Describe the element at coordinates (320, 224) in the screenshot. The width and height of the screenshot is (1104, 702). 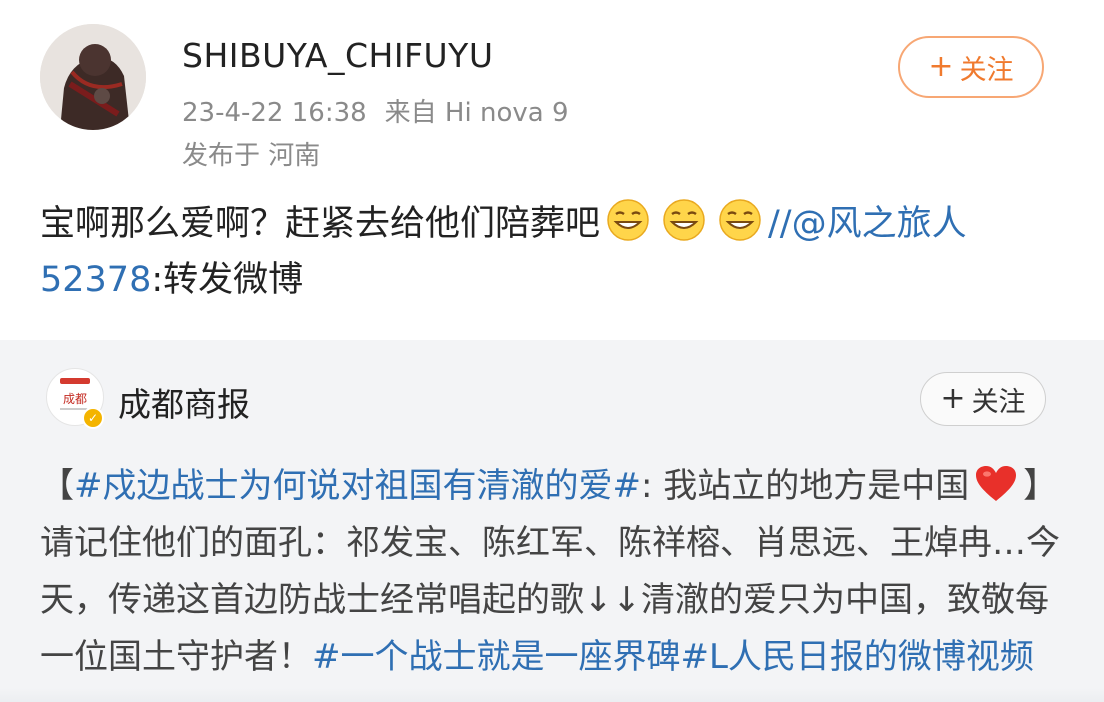
I see `post-text-main: 宝啊那么爱啊？赶紧去给他们陪葬吧` at that location.